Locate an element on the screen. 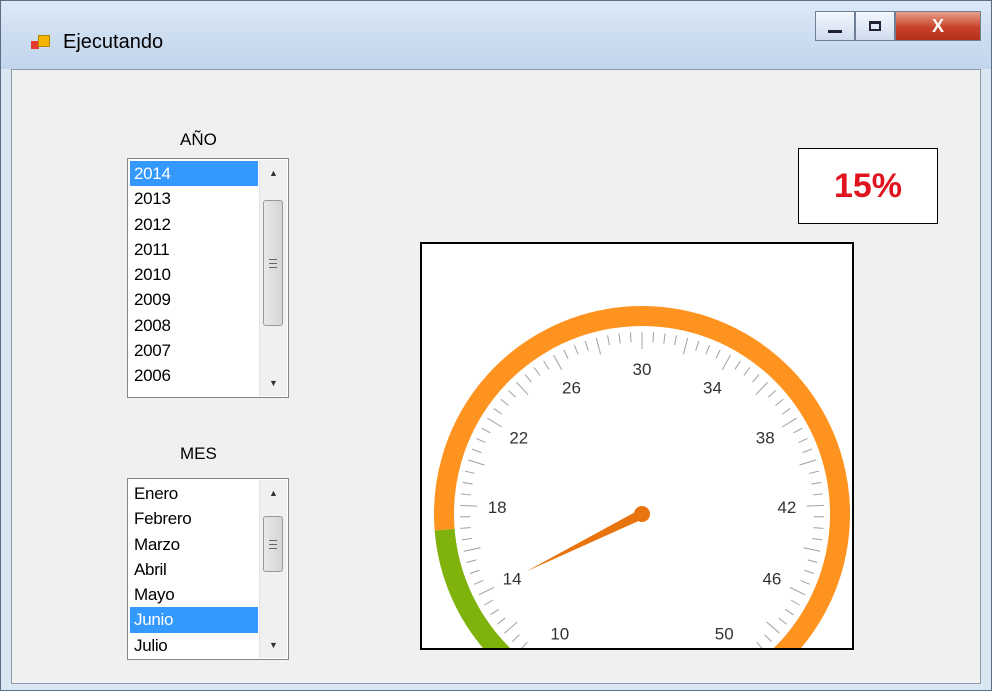  year-scrollbar: ▲ ▼ is located at coordinates (273, 278).